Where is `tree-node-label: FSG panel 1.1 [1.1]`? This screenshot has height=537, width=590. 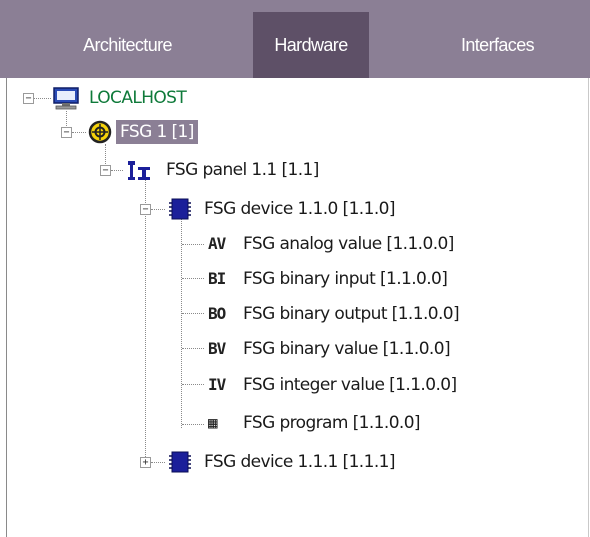 tree-node-label: FSG panel 1.1 [1.1] is located at coordinates (242, 170).